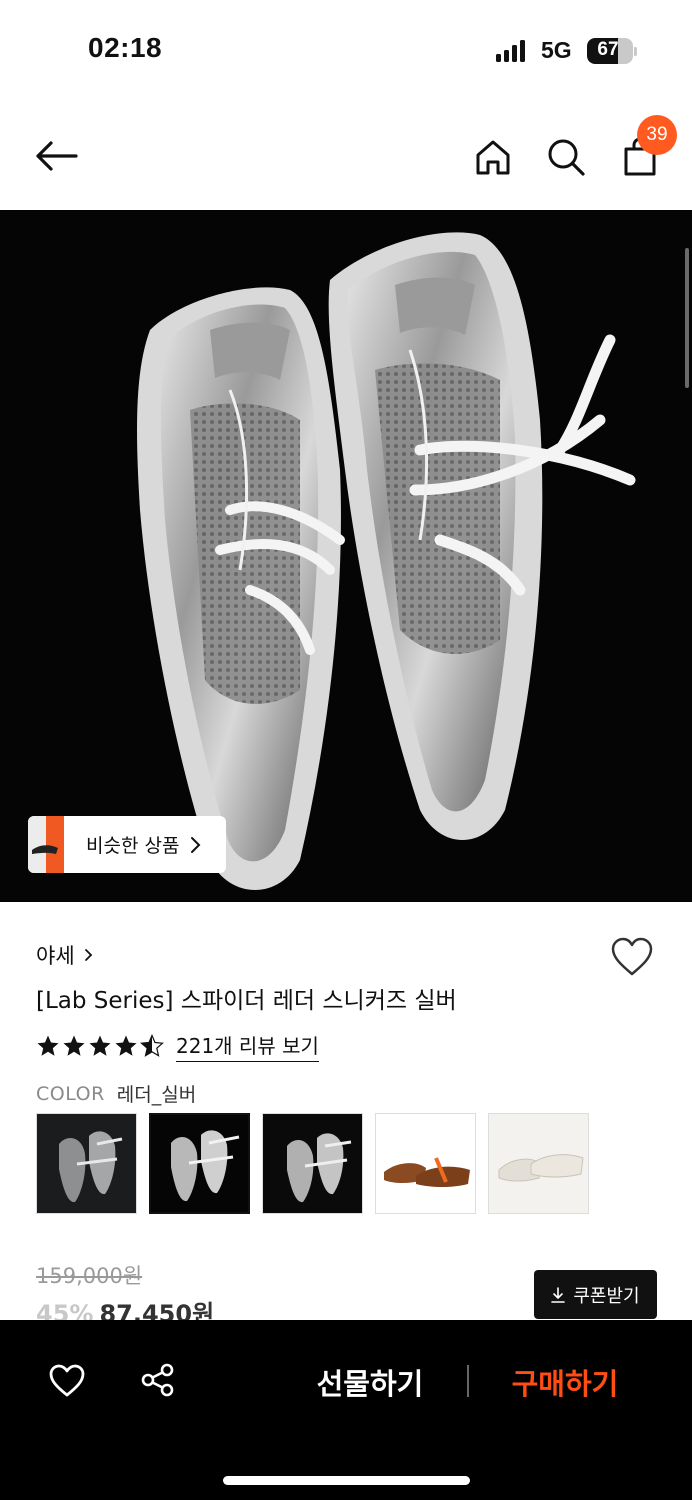 This screenshot has width=692, height=1500. What do you see at coordinates (156, 1095) in the screenshot?
I see `color-value: 레더_실버` at bounding box center [156, 1095].